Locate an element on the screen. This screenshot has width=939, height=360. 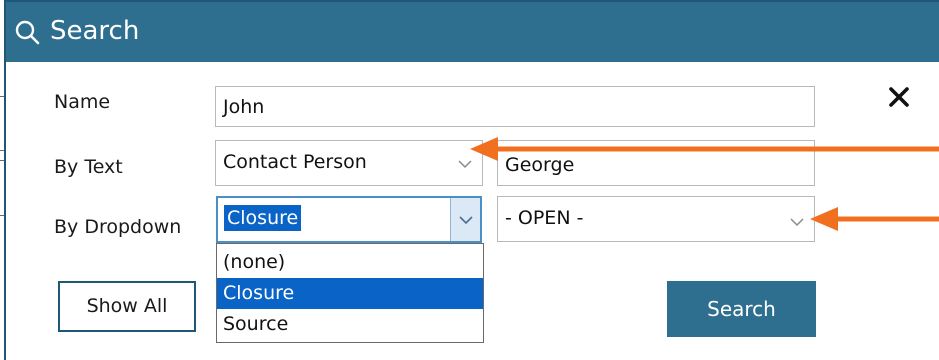
close-icon is located at coordinates (899, 97).